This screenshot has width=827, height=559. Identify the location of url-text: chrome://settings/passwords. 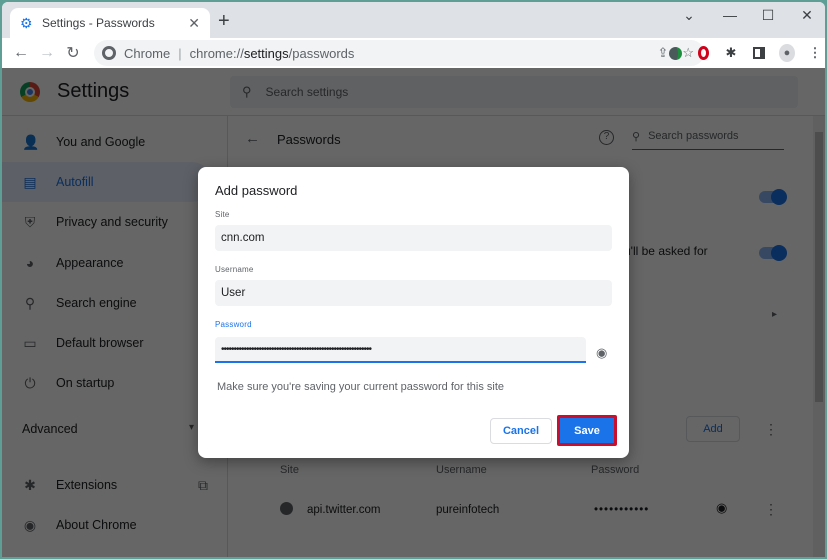
(272, 53).